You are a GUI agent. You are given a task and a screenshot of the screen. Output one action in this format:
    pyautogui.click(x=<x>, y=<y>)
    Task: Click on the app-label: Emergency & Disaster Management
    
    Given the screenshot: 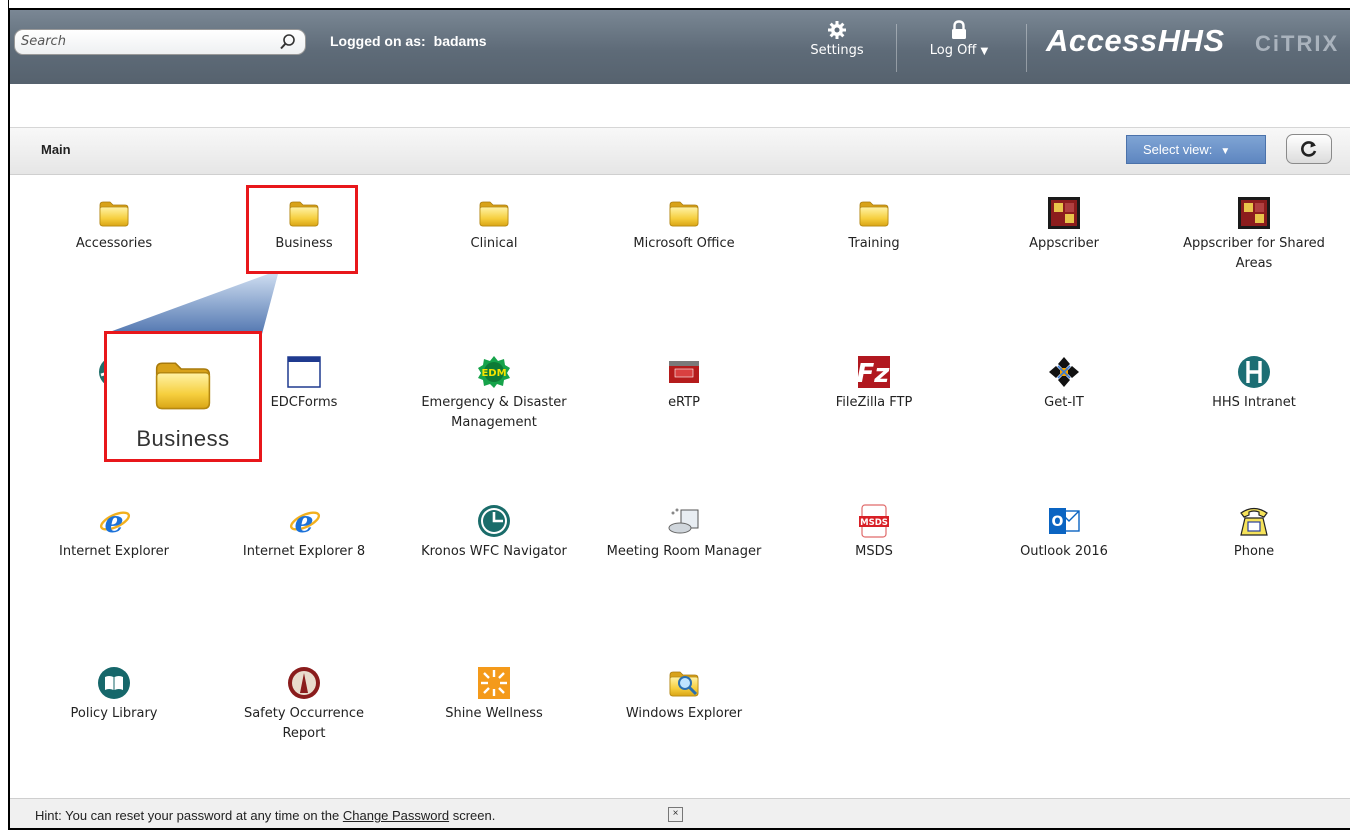 What is the action you would take?
    pyautogui.click(x=494, y=412)
    